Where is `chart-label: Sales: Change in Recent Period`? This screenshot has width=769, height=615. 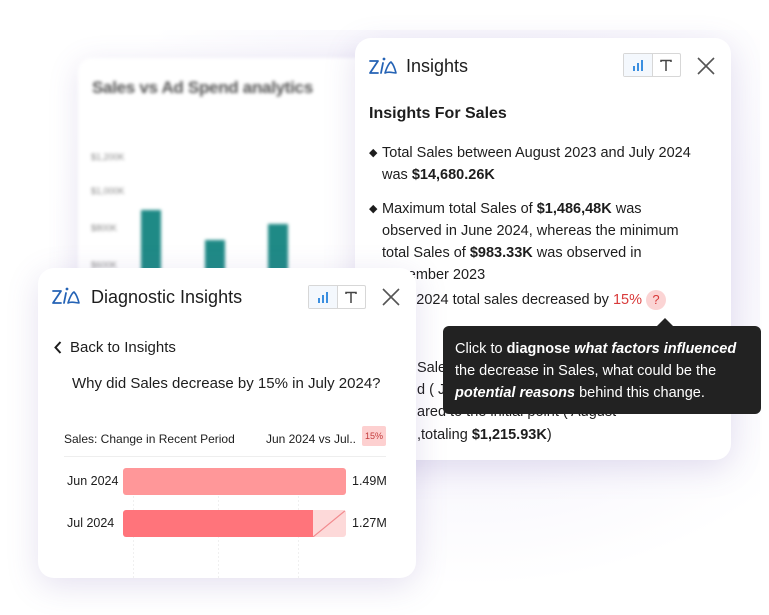
chart-label: Sales: Change in Recent Period is located at coordinates (149, 439).